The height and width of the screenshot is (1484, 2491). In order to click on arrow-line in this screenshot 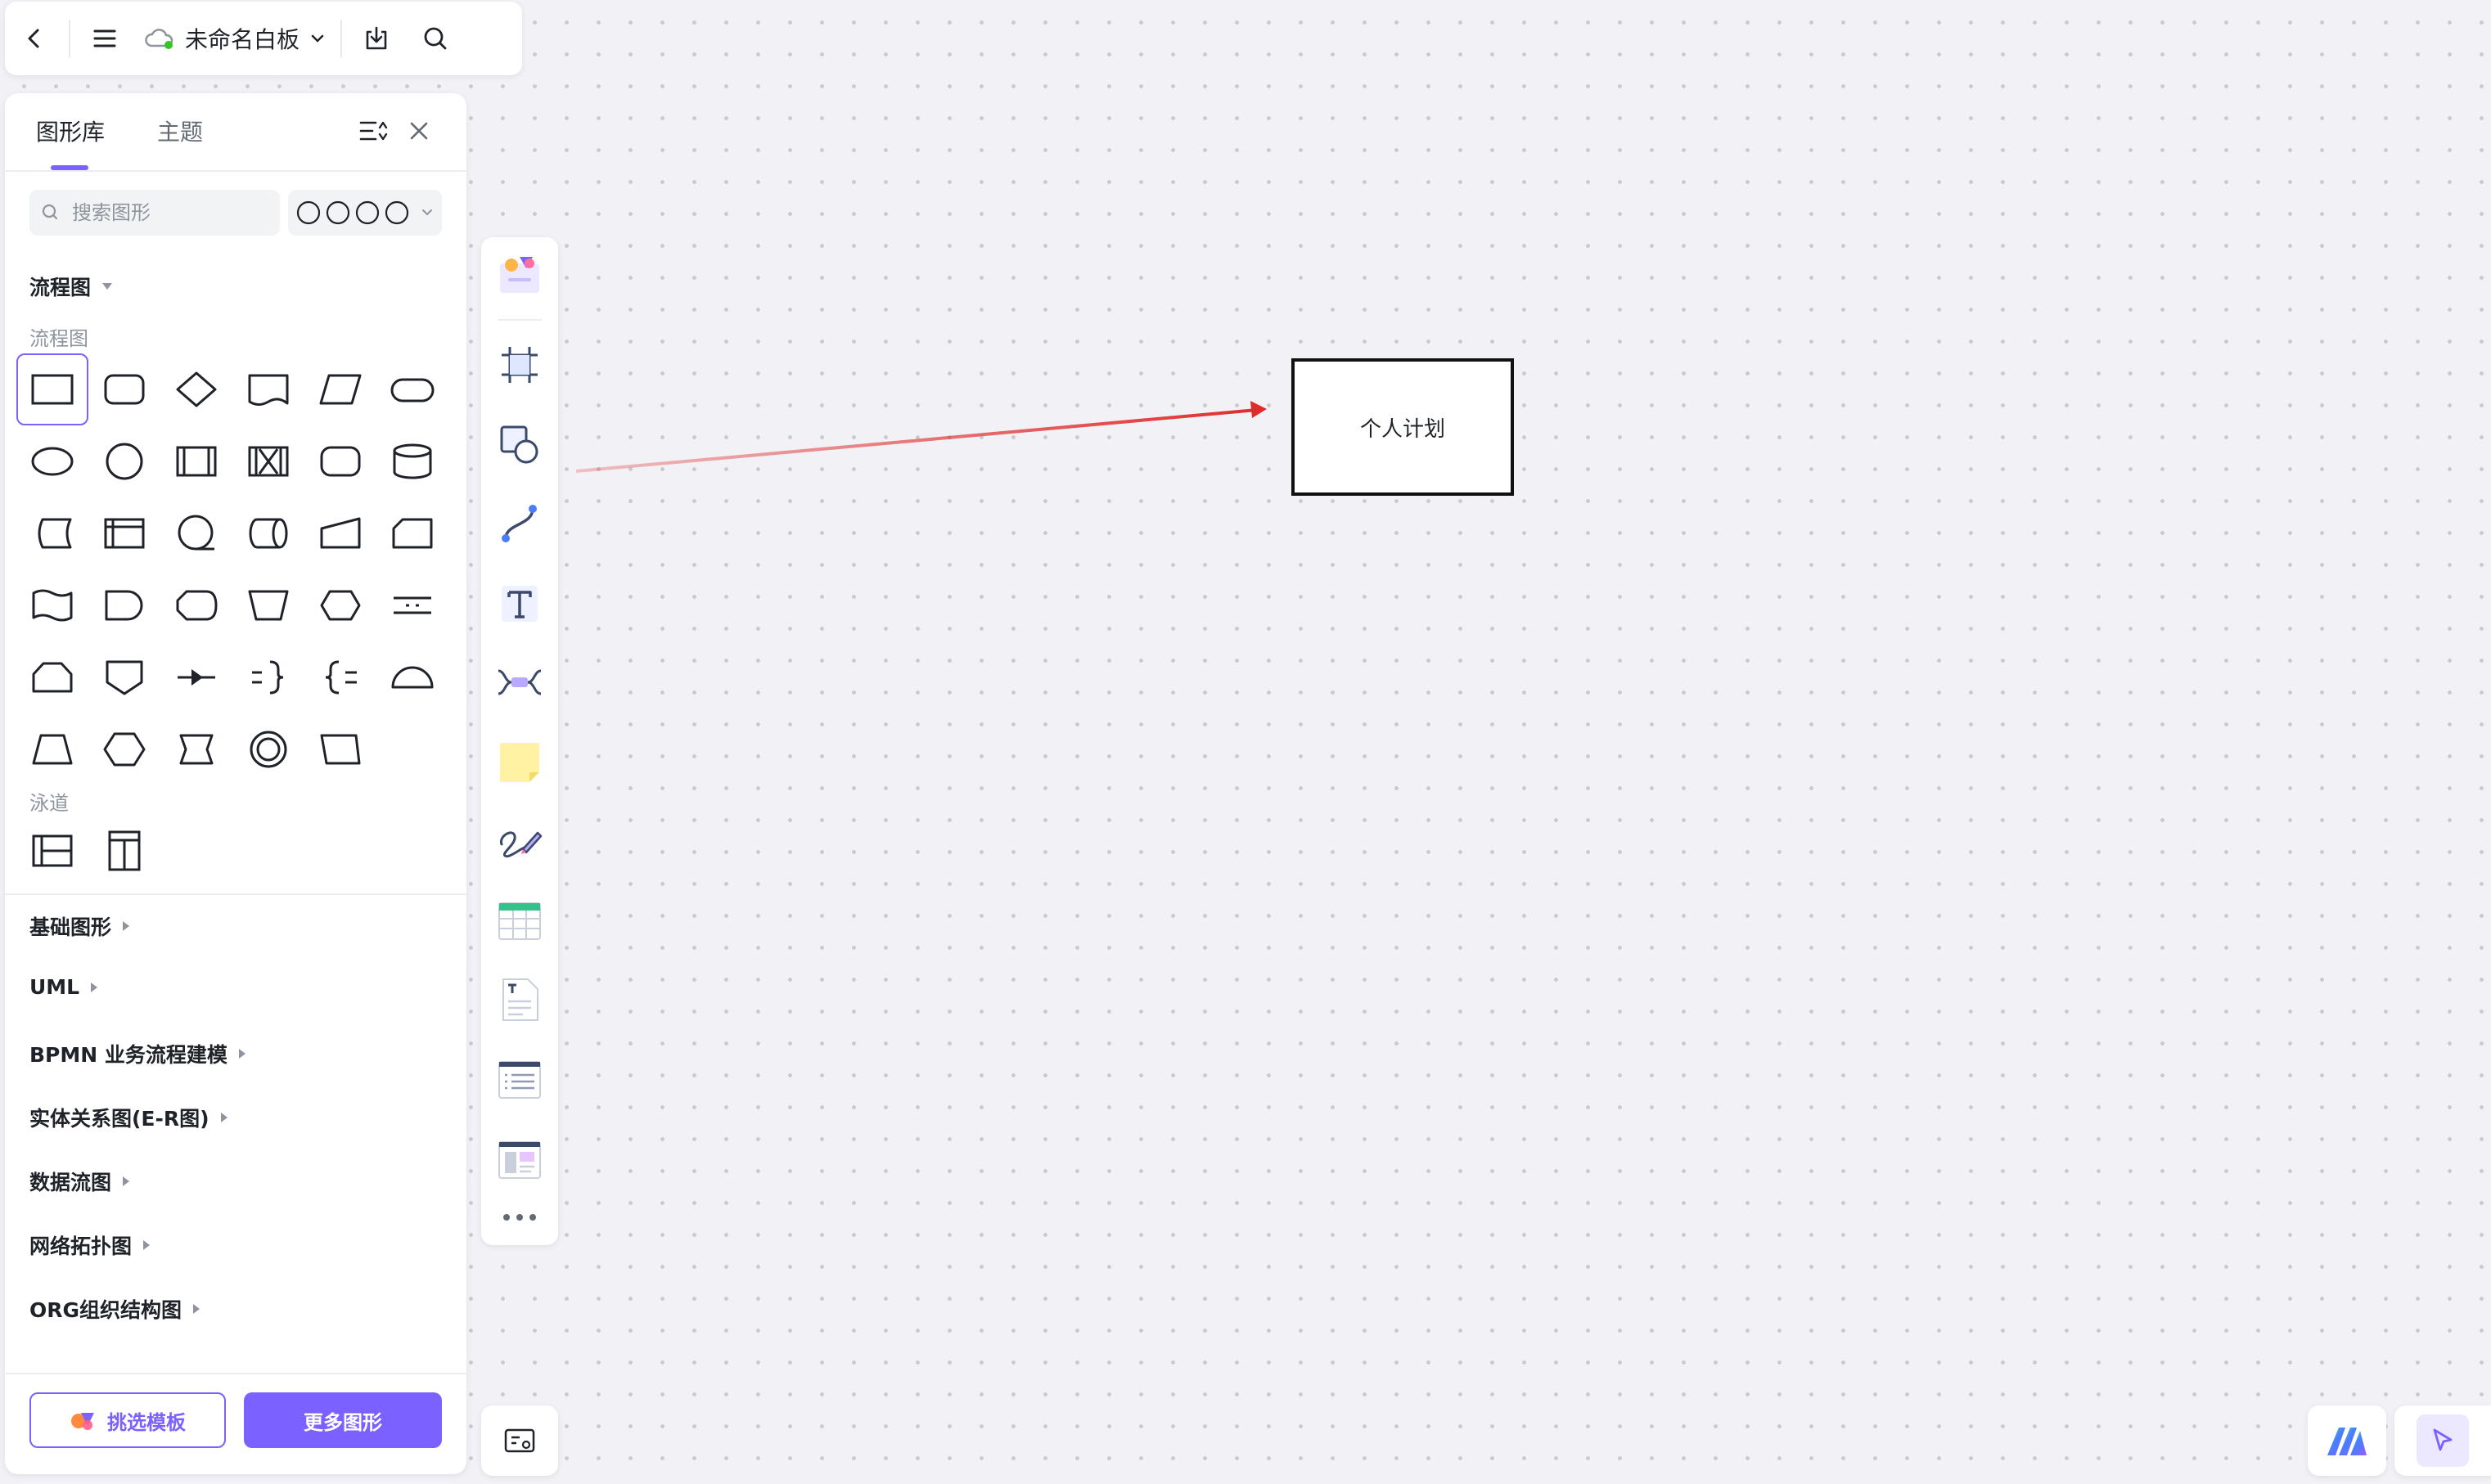, I will do `click(916, 440)`.